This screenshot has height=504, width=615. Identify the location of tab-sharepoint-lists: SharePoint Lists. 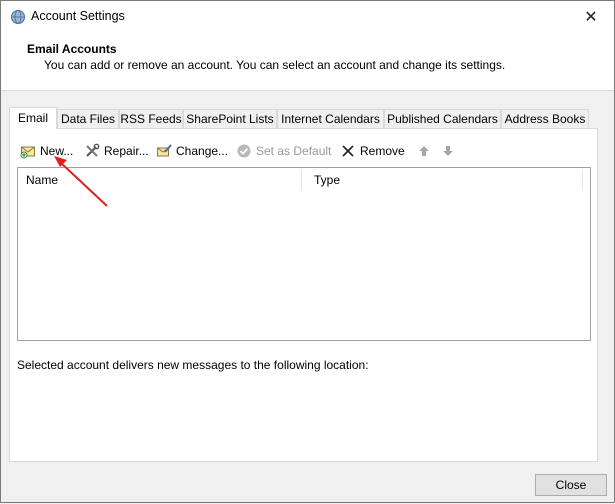
(230, 118).